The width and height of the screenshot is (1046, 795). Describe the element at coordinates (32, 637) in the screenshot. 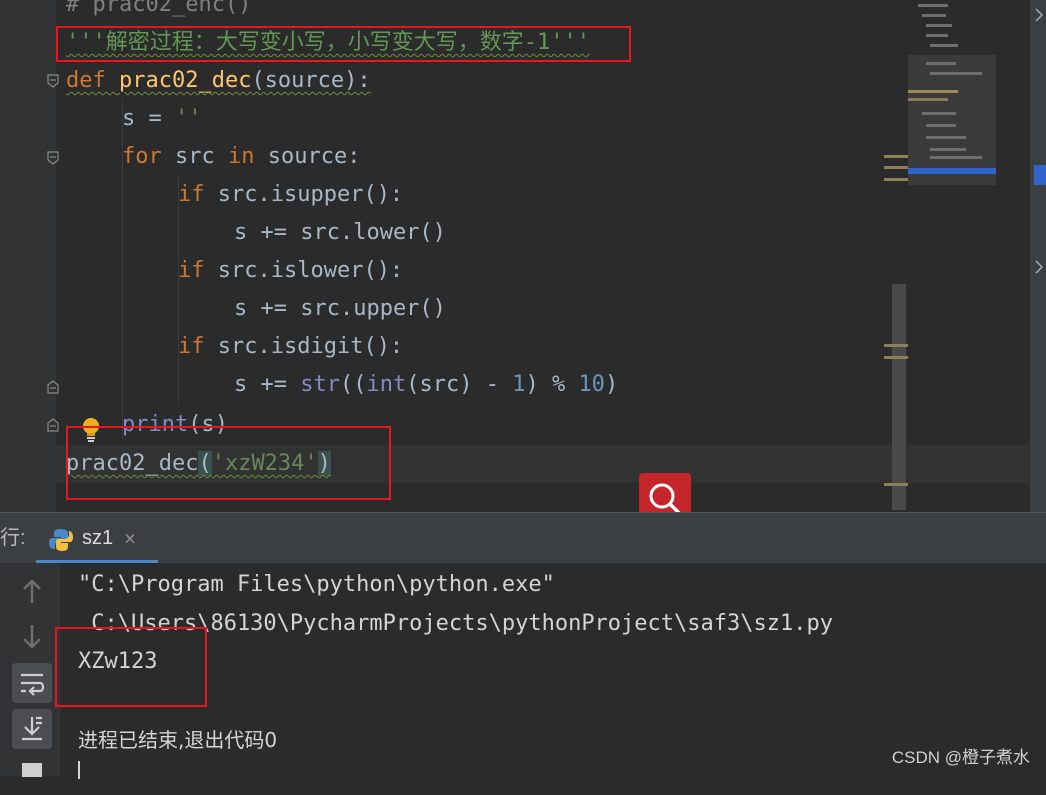

I see `arrow-down-icon` at that location.